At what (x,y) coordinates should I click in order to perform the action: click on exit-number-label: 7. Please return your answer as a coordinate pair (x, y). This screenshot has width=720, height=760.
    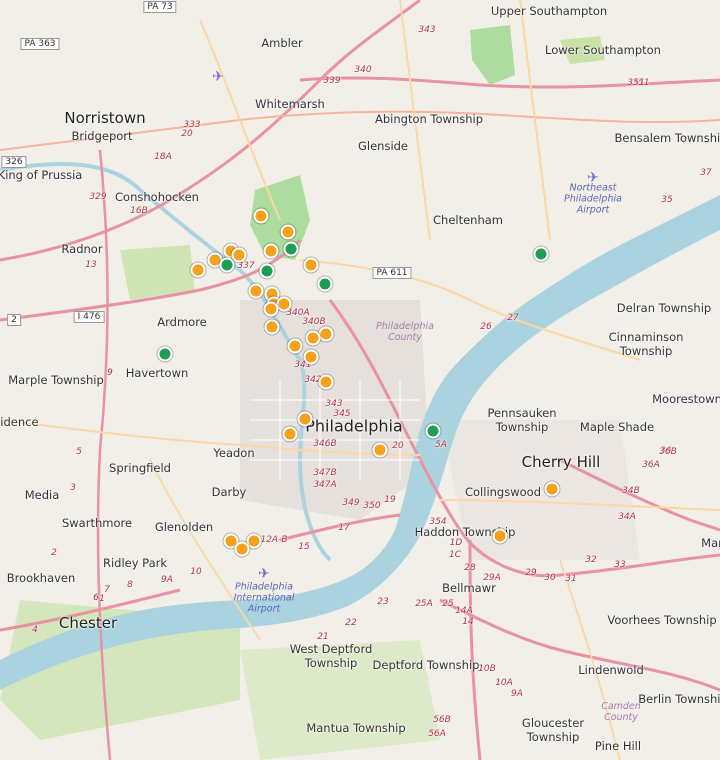
    Looking at the image, I should click on (107, 590).